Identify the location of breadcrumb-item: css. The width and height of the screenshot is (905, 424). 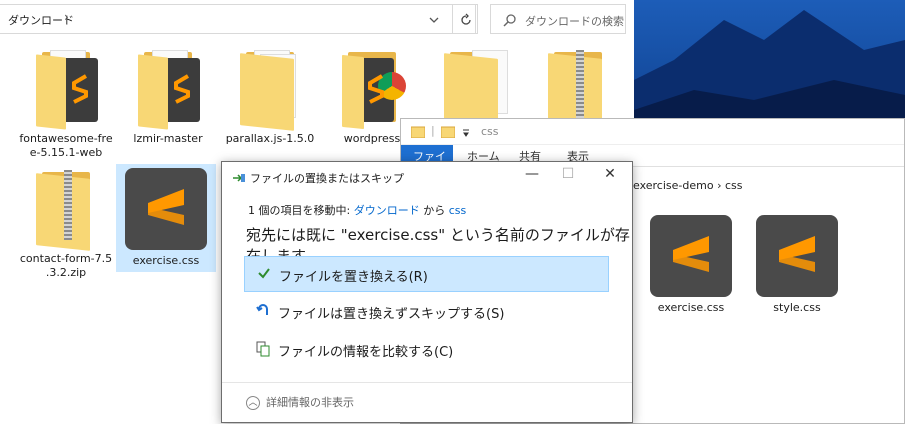
(734, 185).